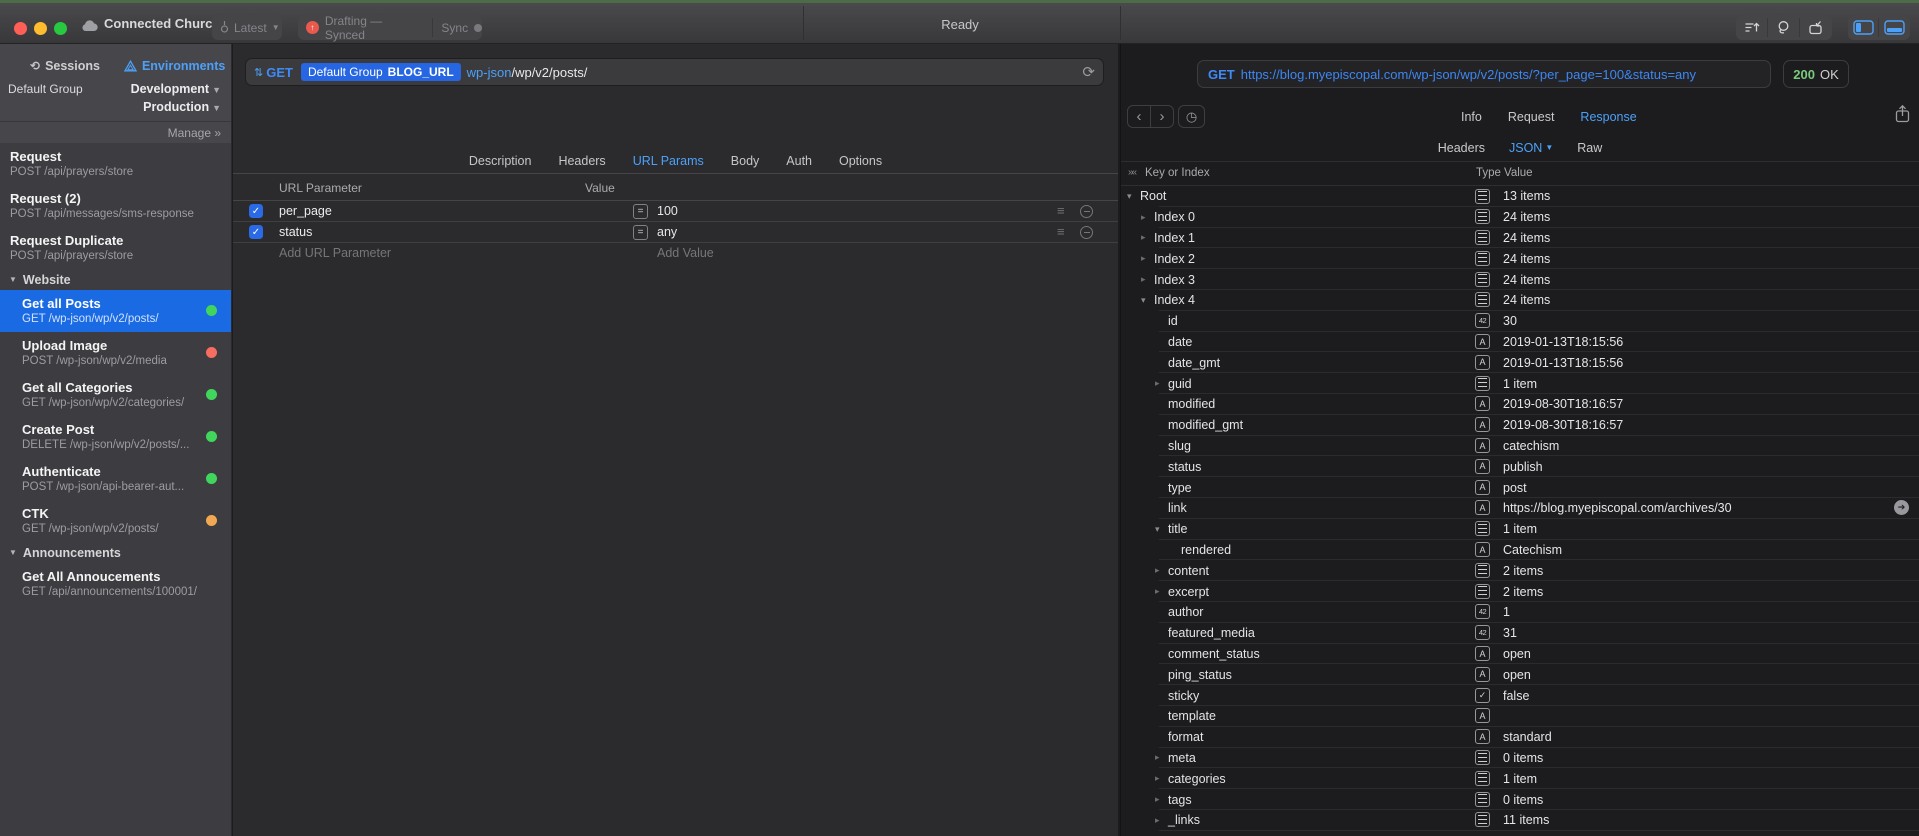 The image size is (1919, 836). I want to click on json-tree-row: ▾ title 1 item, so click(1520, 529).